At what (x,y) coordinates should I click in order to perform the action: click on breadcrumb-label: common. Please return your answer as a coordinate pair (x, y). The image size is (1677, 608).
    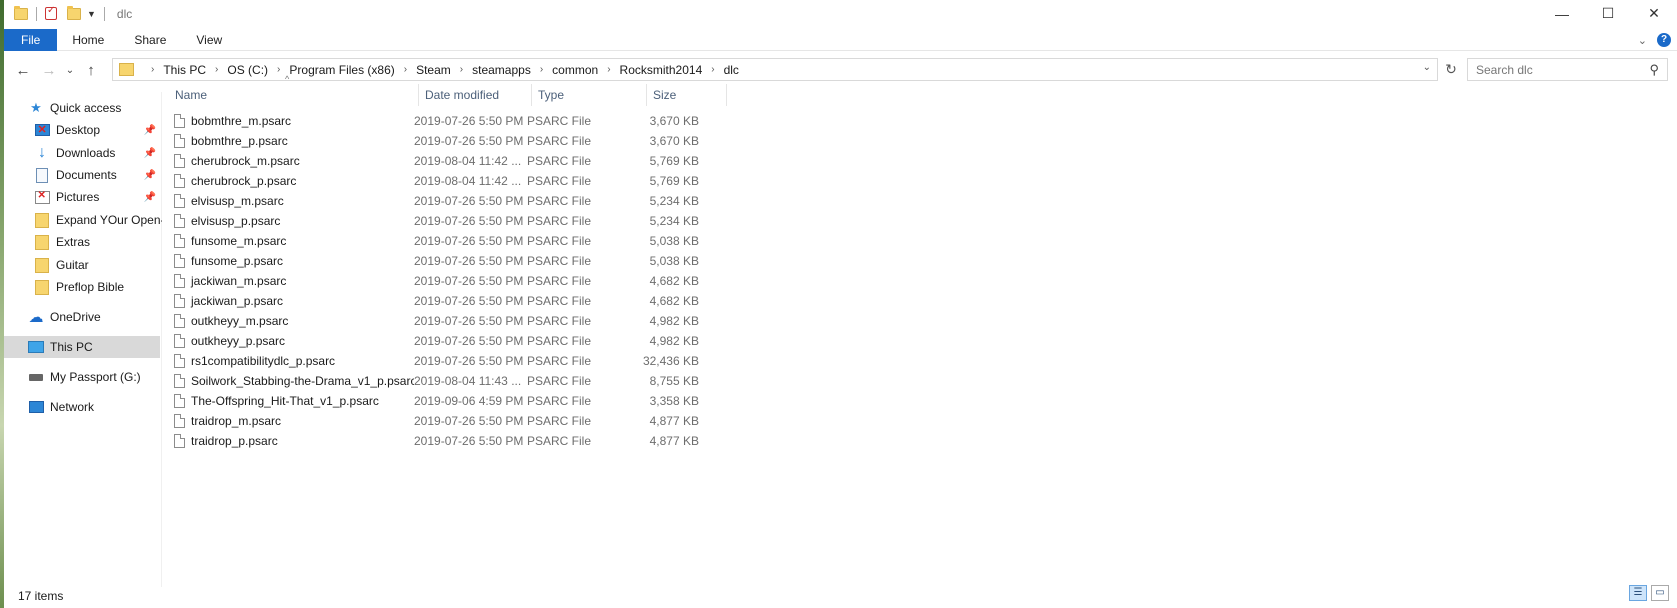
    Looking at the image, I should click on (575, 69).